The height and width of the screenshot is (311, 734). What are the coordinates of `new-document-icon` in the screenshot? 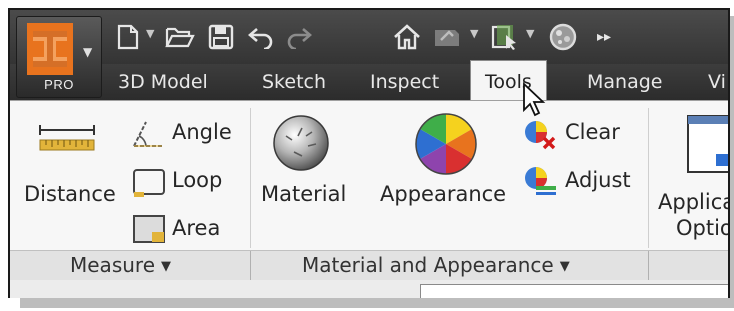 It's located at (128, 37).